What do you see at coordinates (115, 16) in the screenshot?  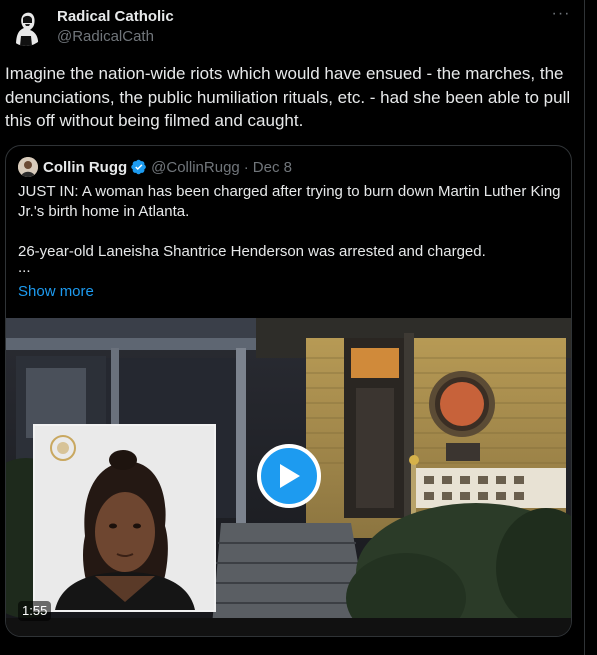 I see `author-name: Radical Catholic` at bounding box center [115, 16].